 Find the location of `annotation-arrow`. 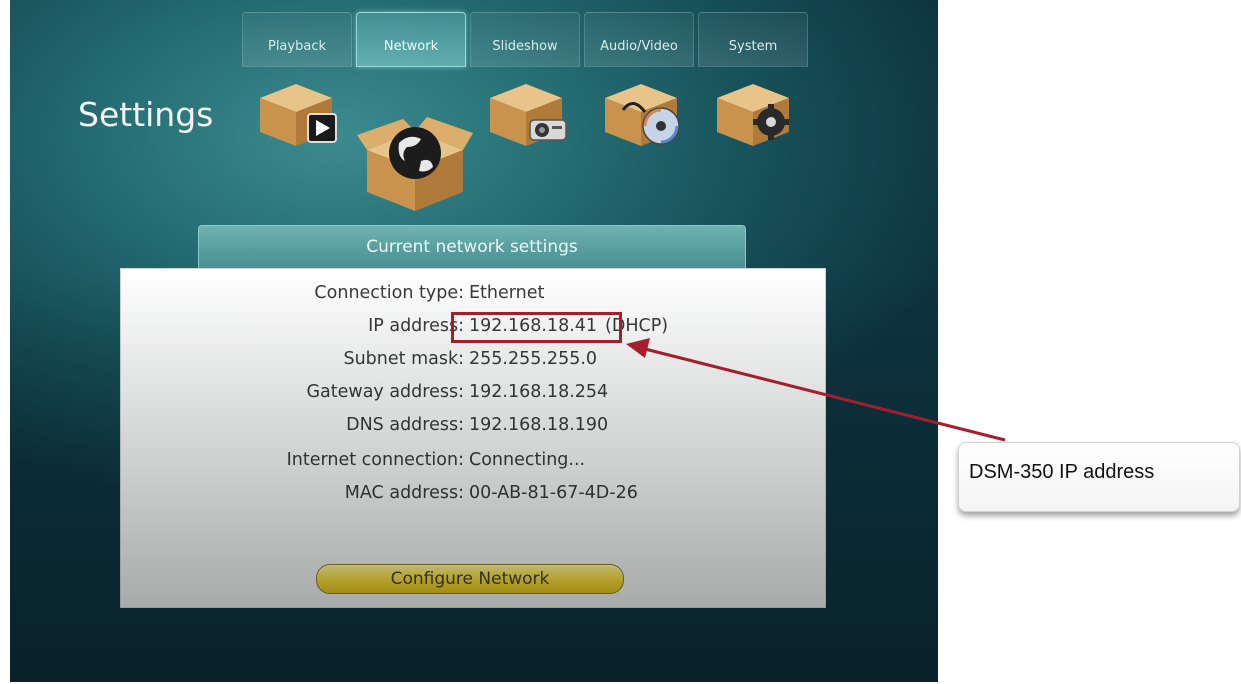

annotation-arrow is located at coordinates (816, 390).